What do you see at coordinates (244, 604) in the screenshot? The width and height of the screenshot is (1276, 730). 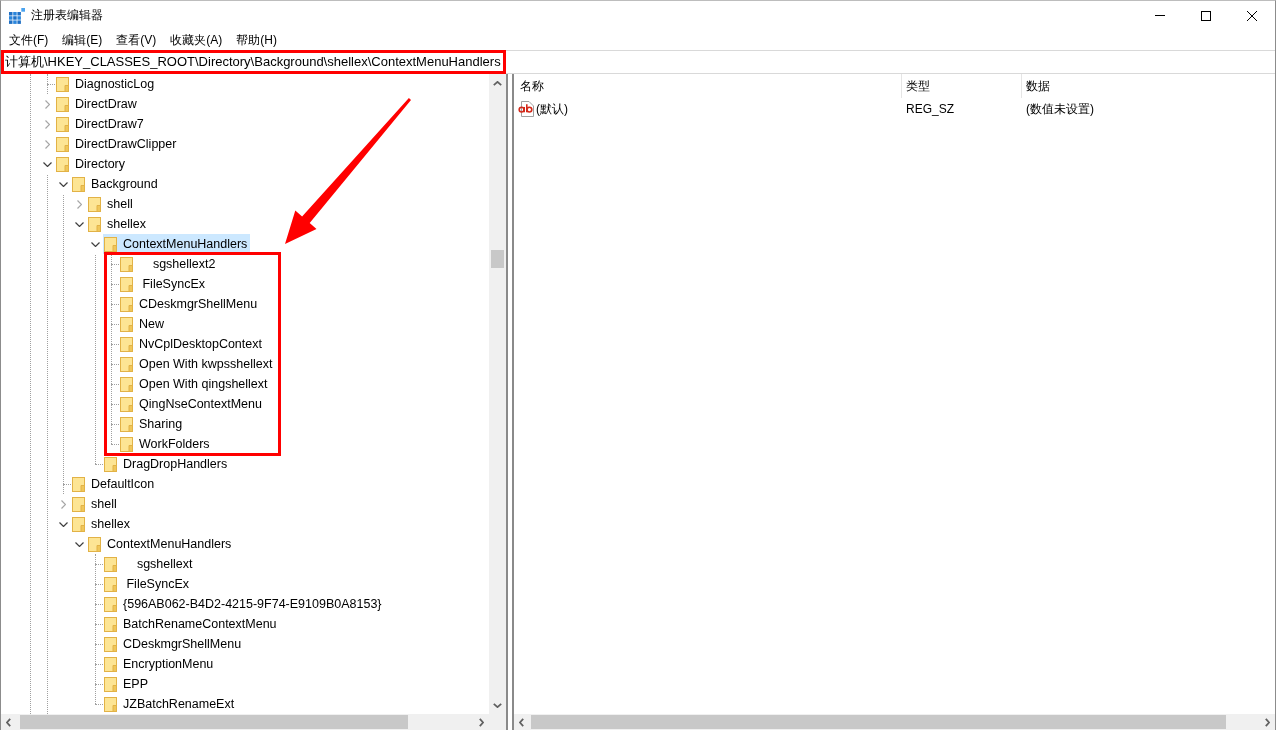 I see `tree-item: {596AB062-B4D2-4215-9F74-E9109B0A8153}` at bounding box center [244, 604].